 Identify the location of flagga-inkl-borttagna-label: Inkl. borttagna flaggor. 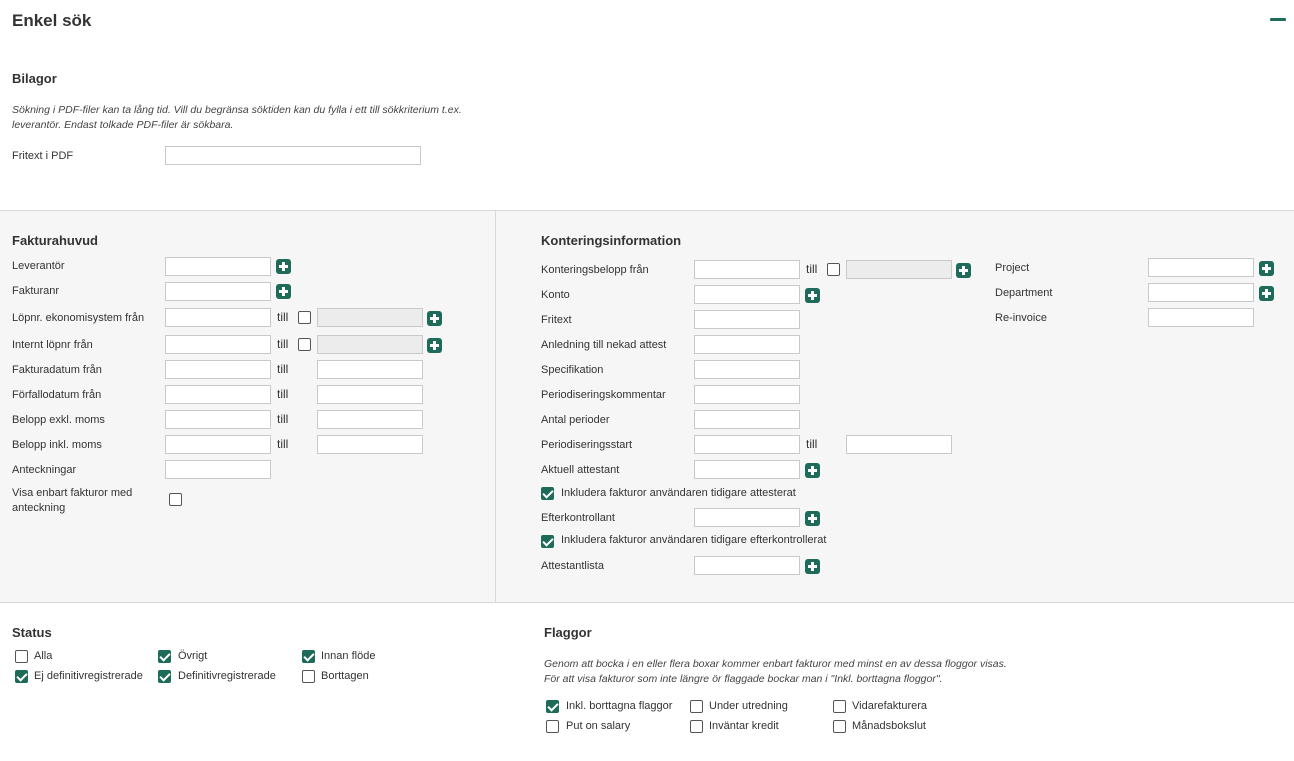
(619, 706).